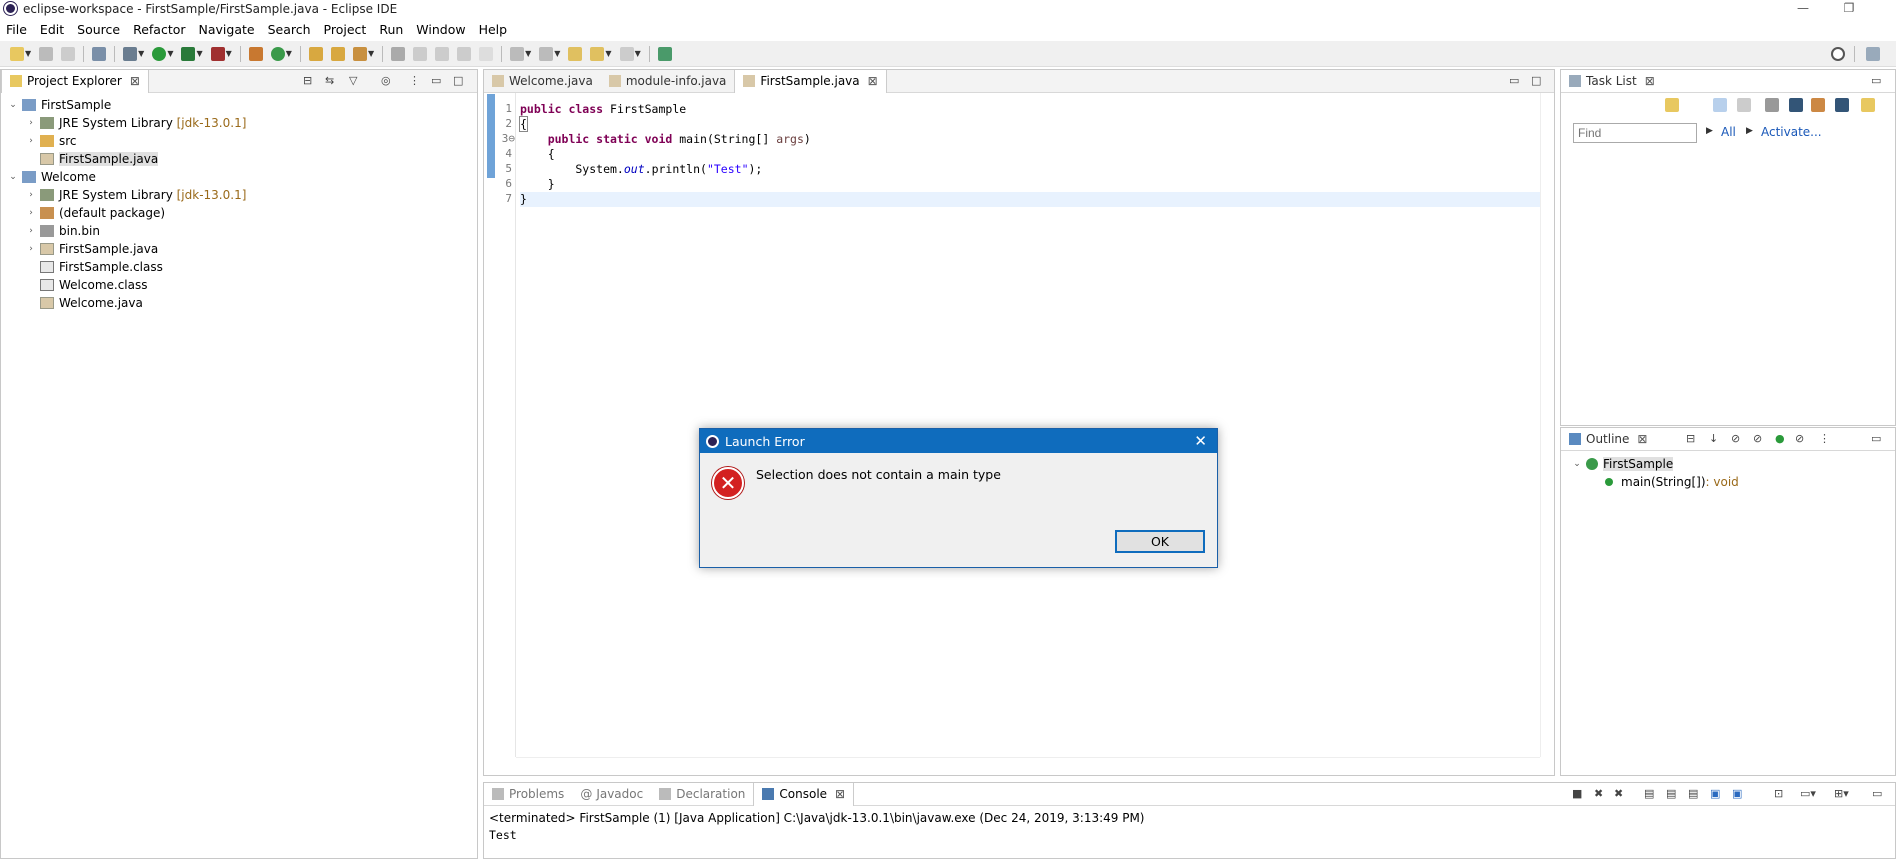 This screenshot has width=1896, height=859. Describe the element at coordinates (1735, 438) in the screenshot. I see `hide-fields-icon: ⊘` at that location.